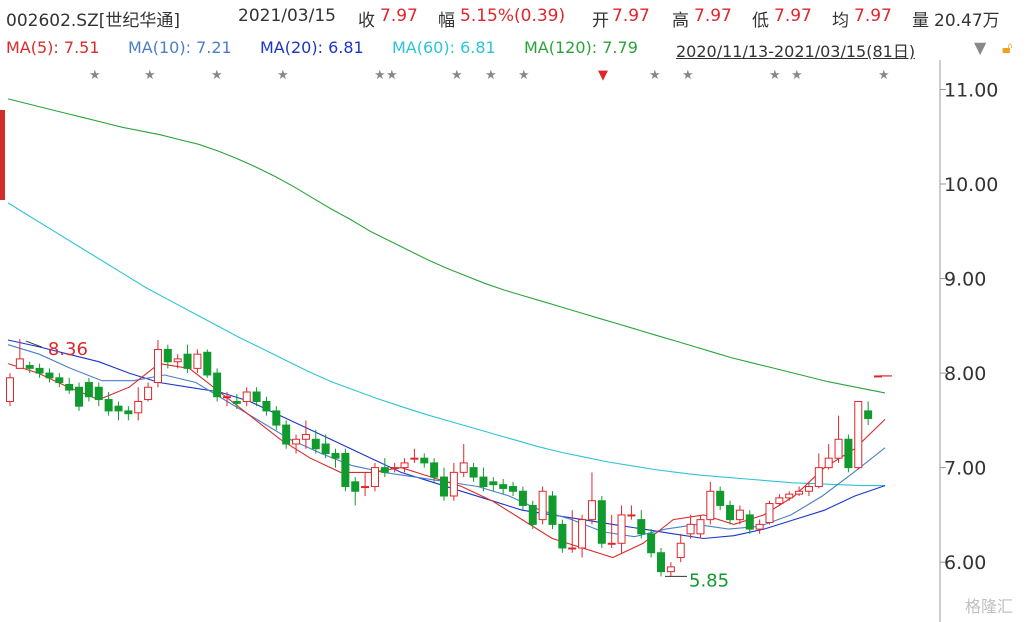 The width and height of the screenshot is (1032, 622). Describe the element at coordinates (631, 16) in the screenshot. I see `open-value: 7.97` at that location.